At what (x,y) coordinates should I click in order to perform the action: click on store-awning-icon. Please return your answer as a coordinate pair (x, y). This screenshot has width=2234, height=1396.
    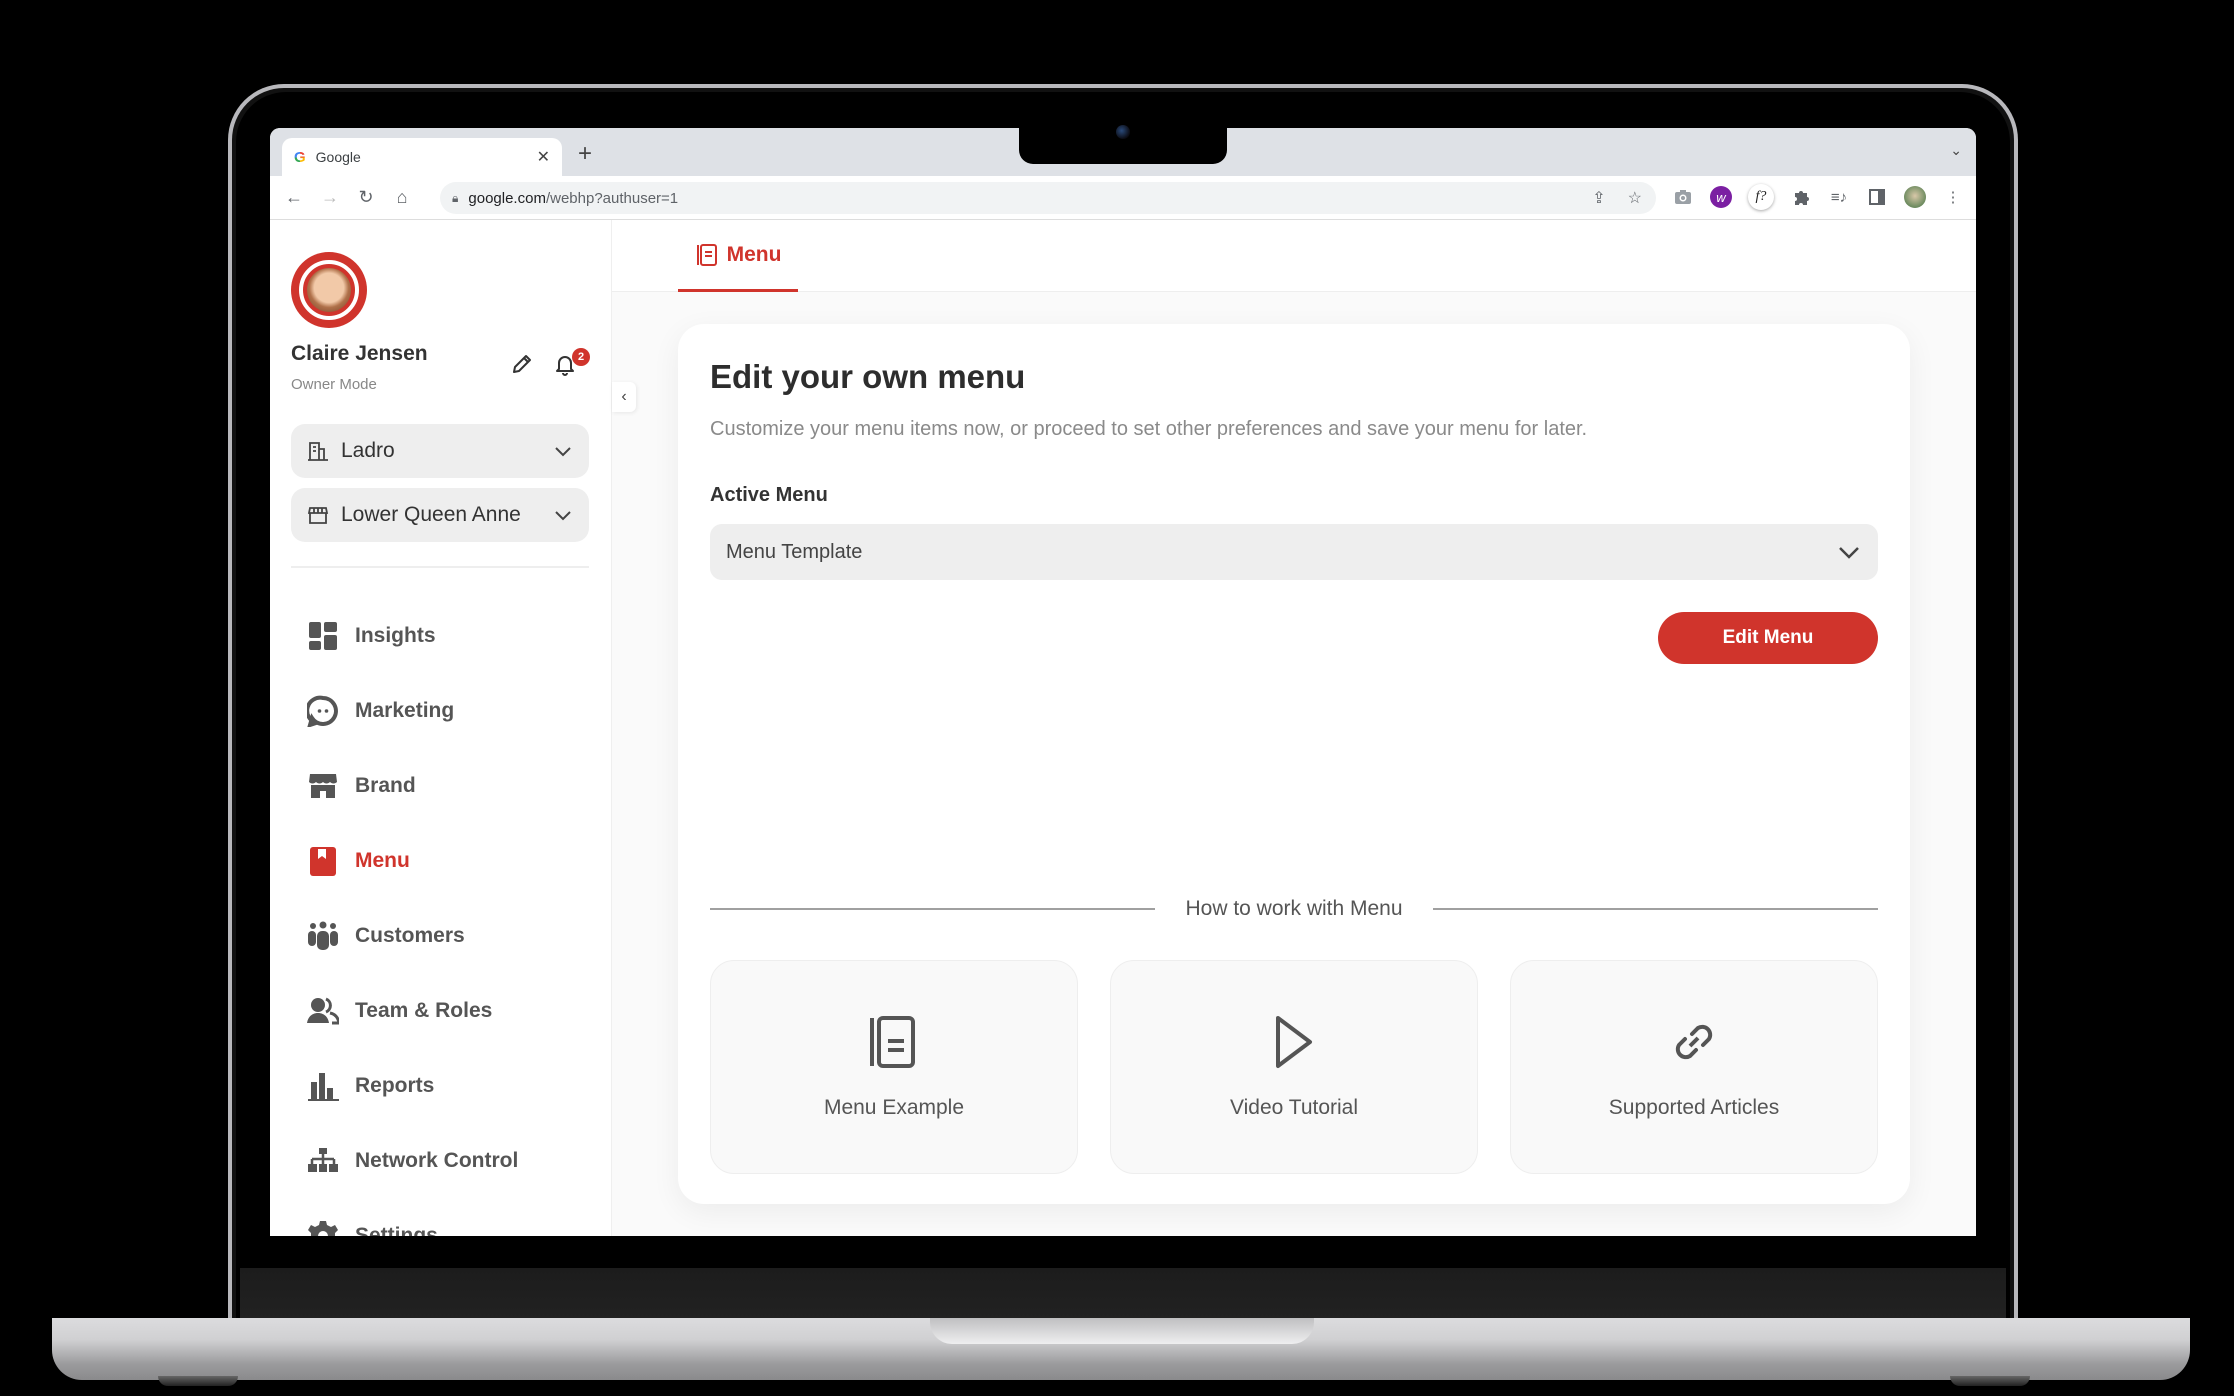
    Looking at the image, I should click on (318, 515).